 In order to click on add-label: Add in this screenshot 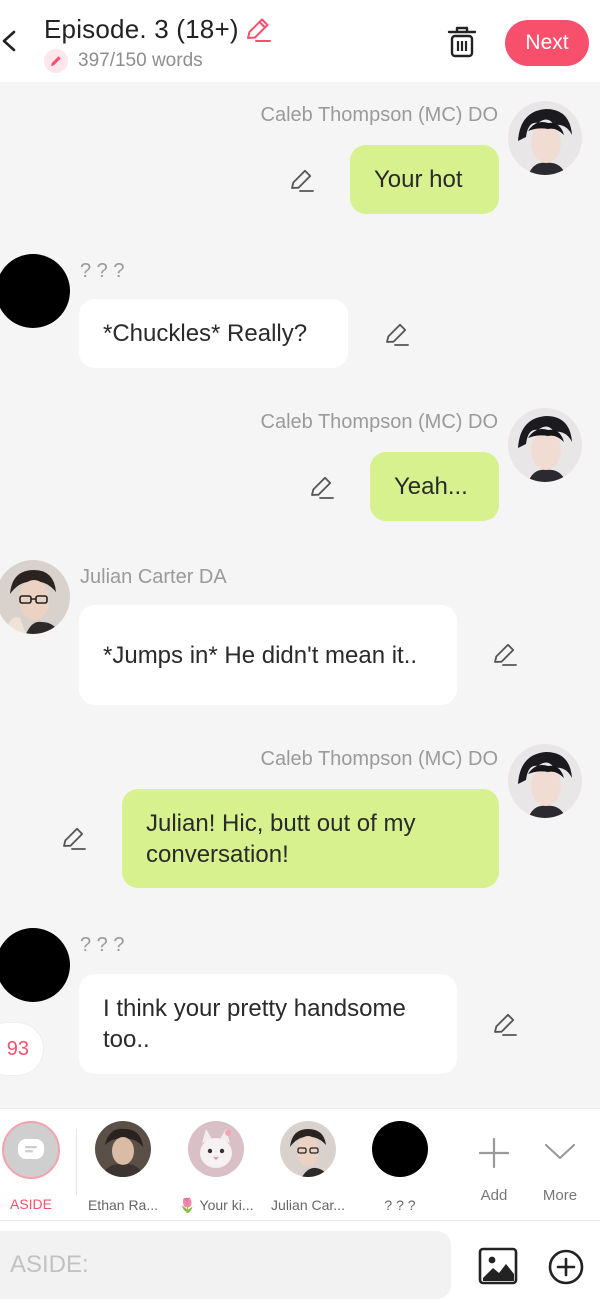, I will do `click(494, 1195)`.